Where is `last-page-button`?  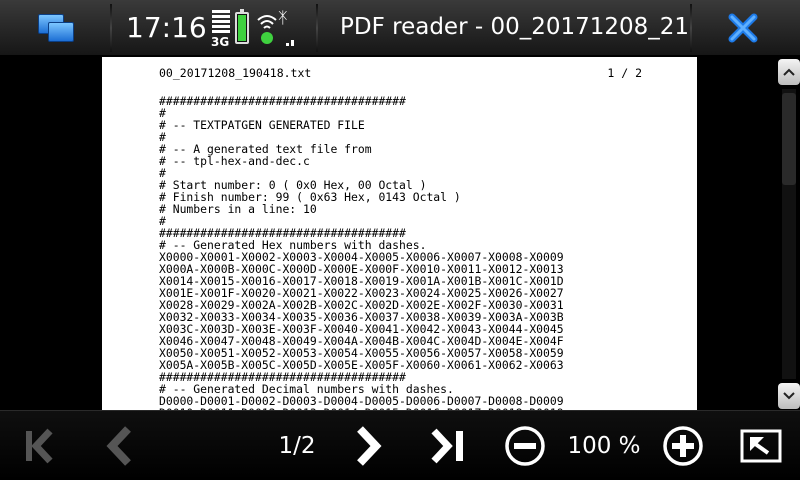 last-page-button is located at coordinates (448, 445).